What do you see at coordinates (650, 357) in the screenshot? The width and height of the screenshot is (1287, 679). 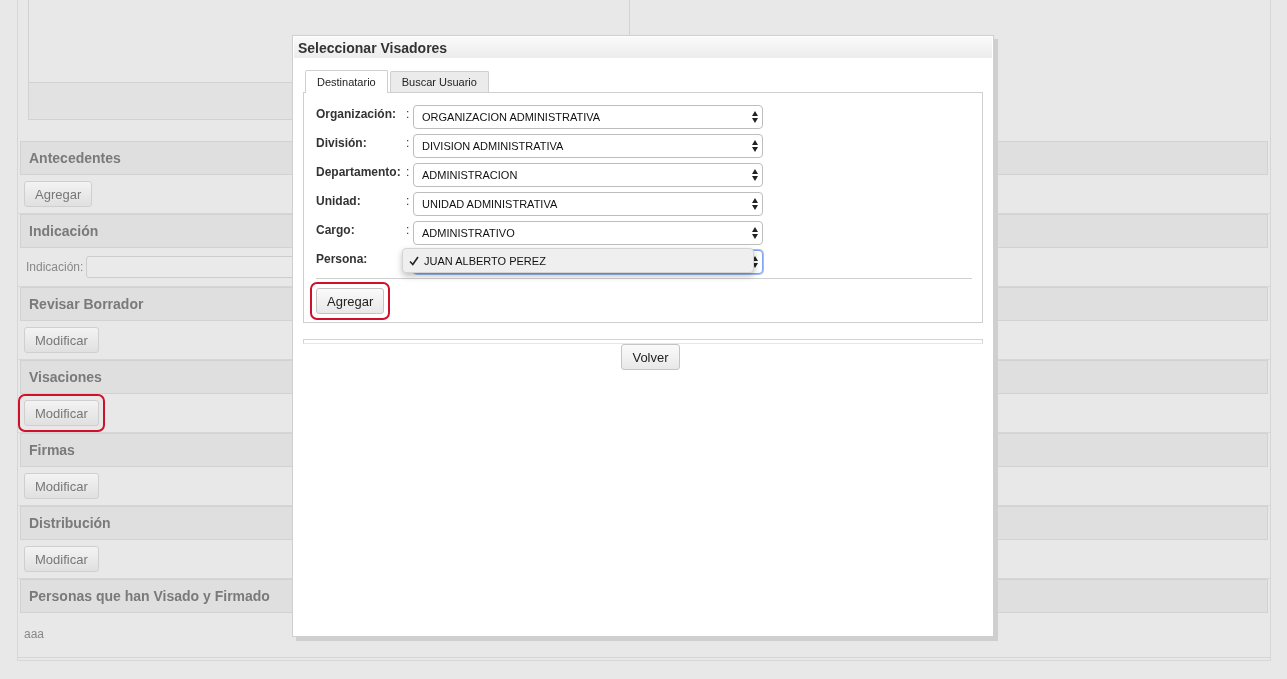 I see `back-button: Volver` at bounding box center [650, 357].